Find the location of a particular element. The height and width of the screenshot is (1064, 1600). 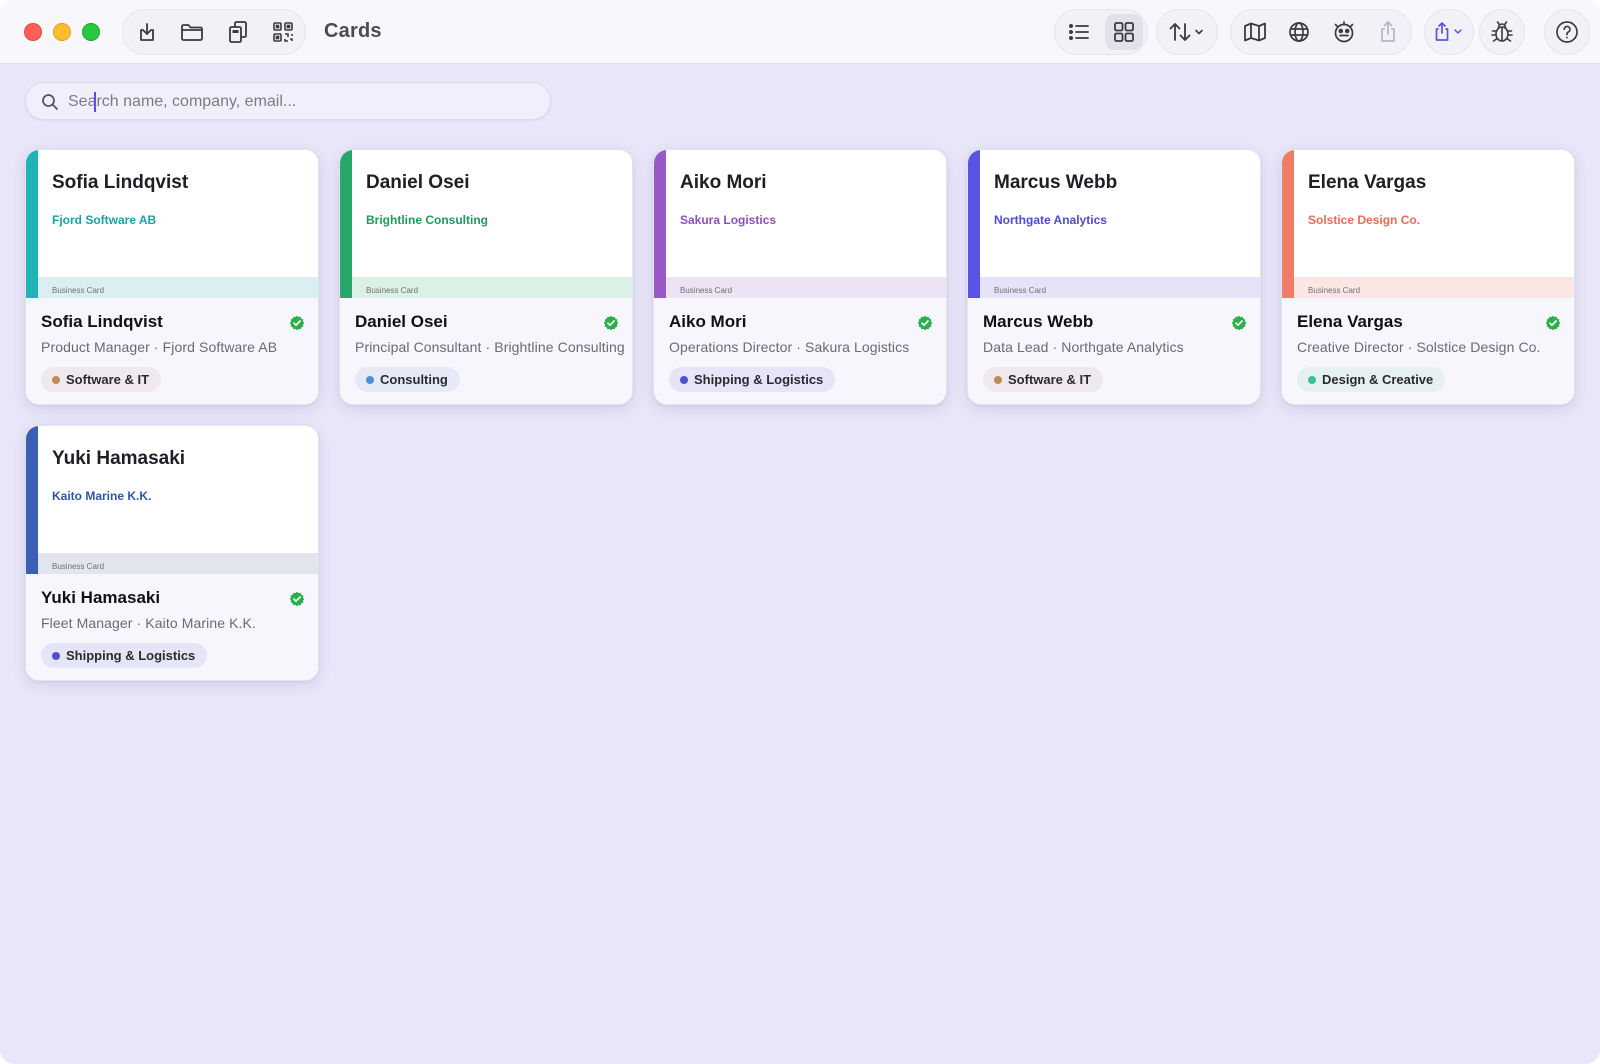

bug-icon is located at coordinates (1502, 32).